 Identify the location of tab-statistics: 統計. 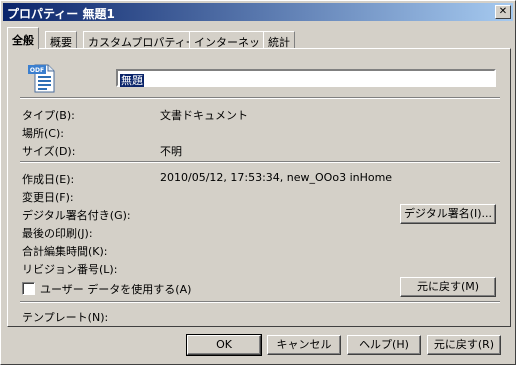
(279, 40).